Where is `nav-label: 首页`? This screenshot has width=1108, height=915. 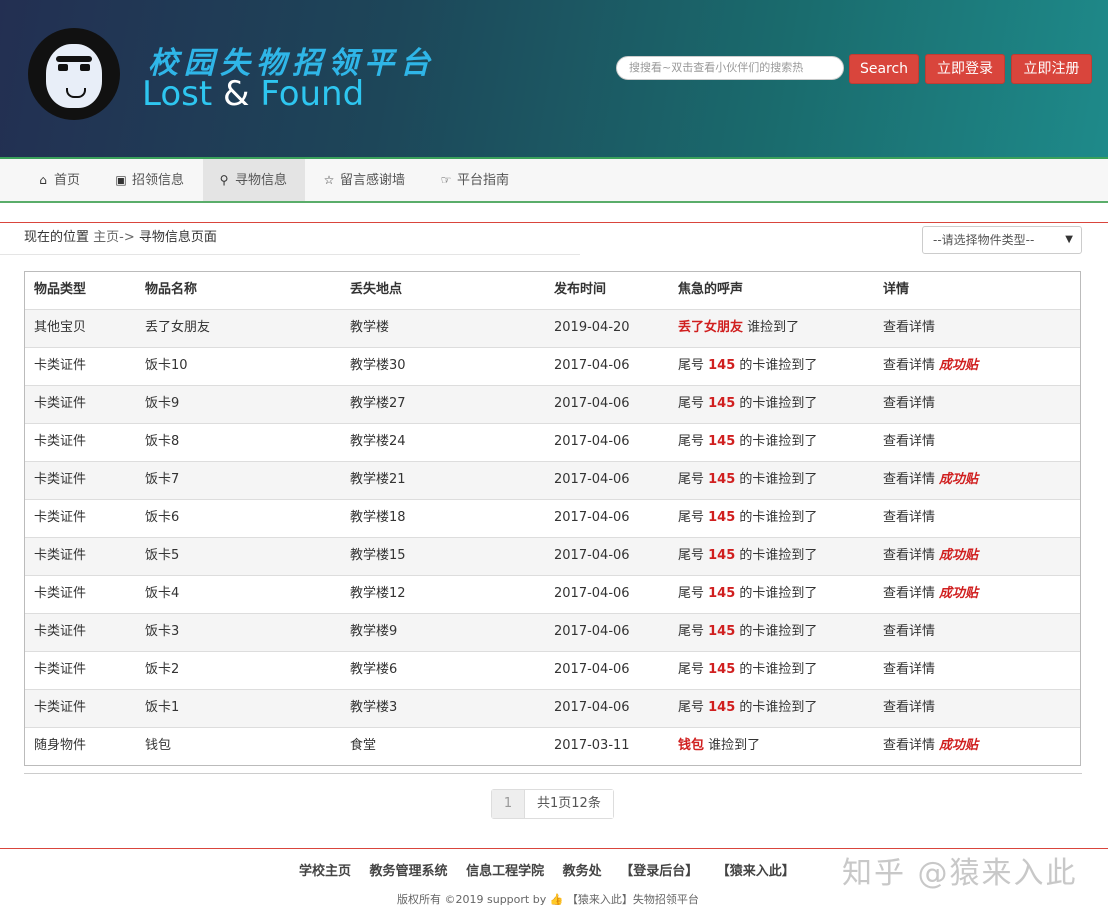 nav-label: 首页 is located at coordinates (67, 180).